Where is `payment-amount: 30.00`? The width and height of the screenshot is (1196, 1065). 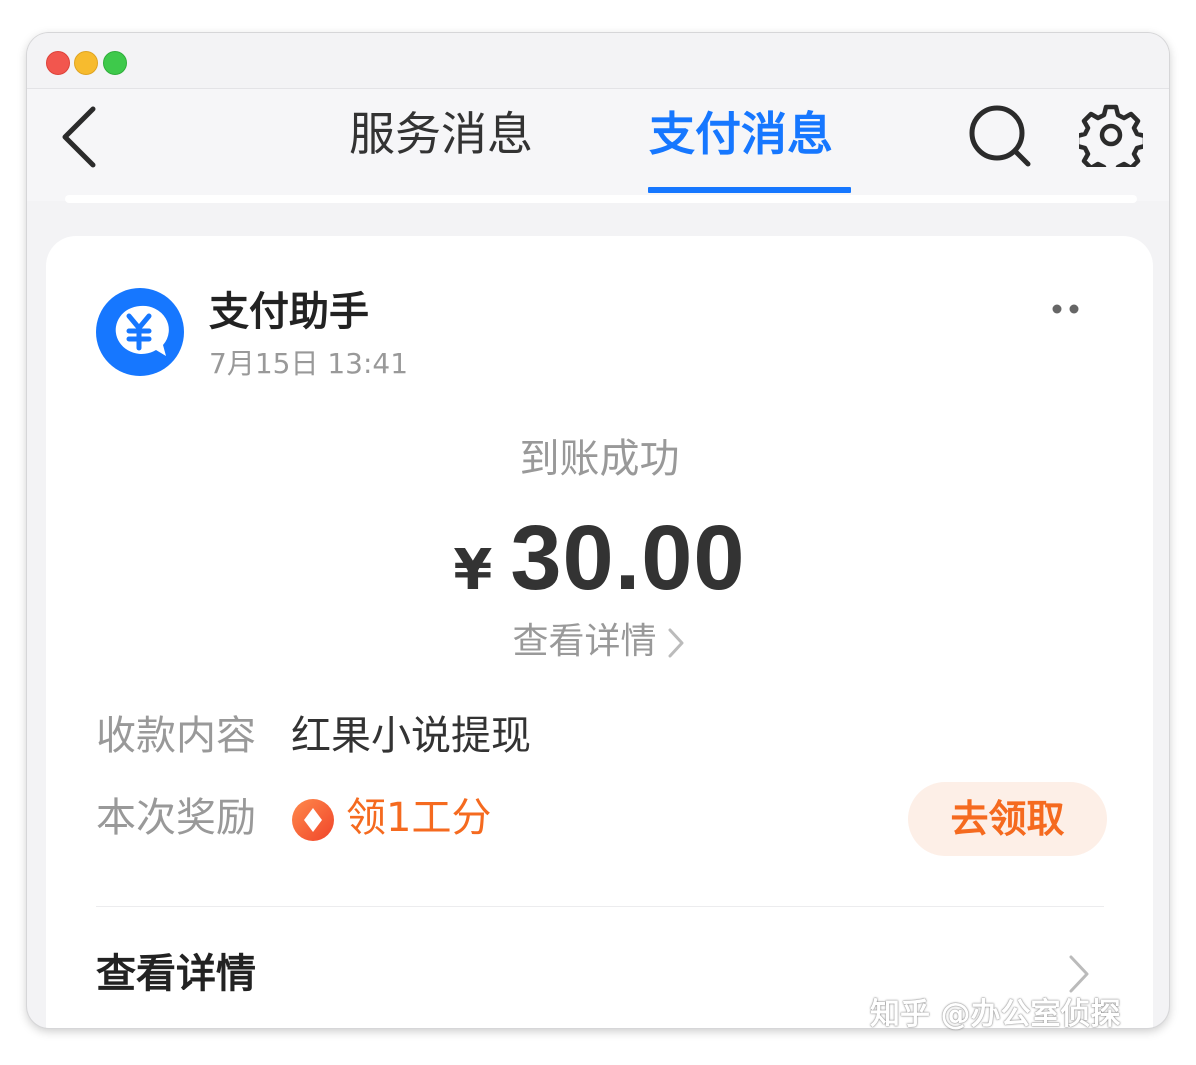
payment-amount: 30.00 is located at coordinates (628, 558).